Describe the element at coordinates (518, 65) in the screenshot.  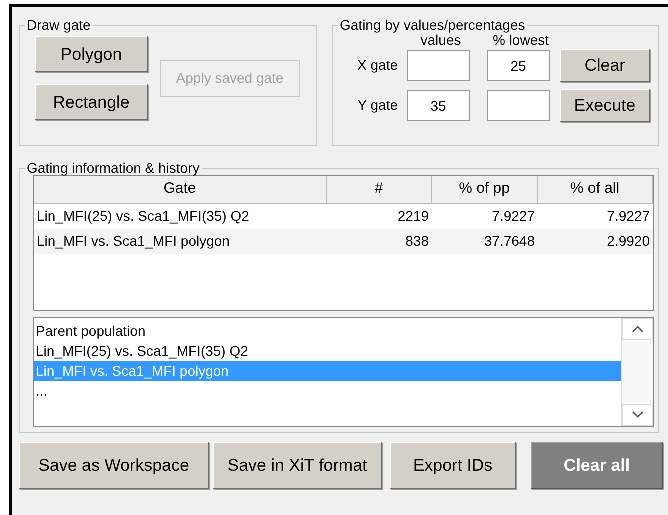
I see `percent-field: 25` at that location.